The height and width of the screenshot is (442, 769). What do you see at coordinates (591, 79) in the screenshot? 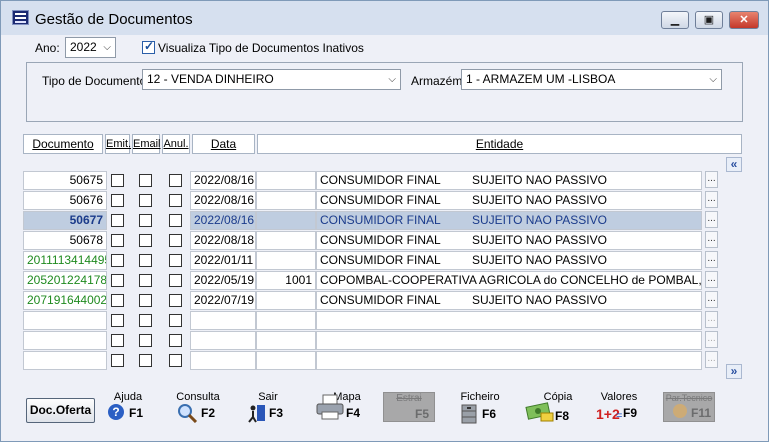
I see `armazem-select: 1 - ARMAZEM UM -LISBOA ⌵` at bounding box center [591, 79].